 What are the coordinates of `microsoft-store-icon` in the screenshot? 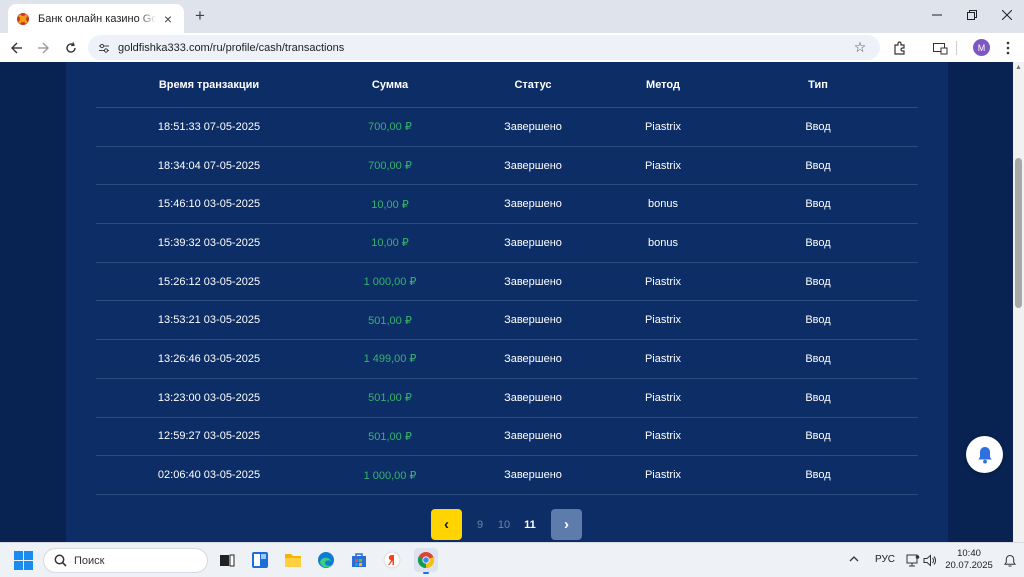 It's located at (359, 560).